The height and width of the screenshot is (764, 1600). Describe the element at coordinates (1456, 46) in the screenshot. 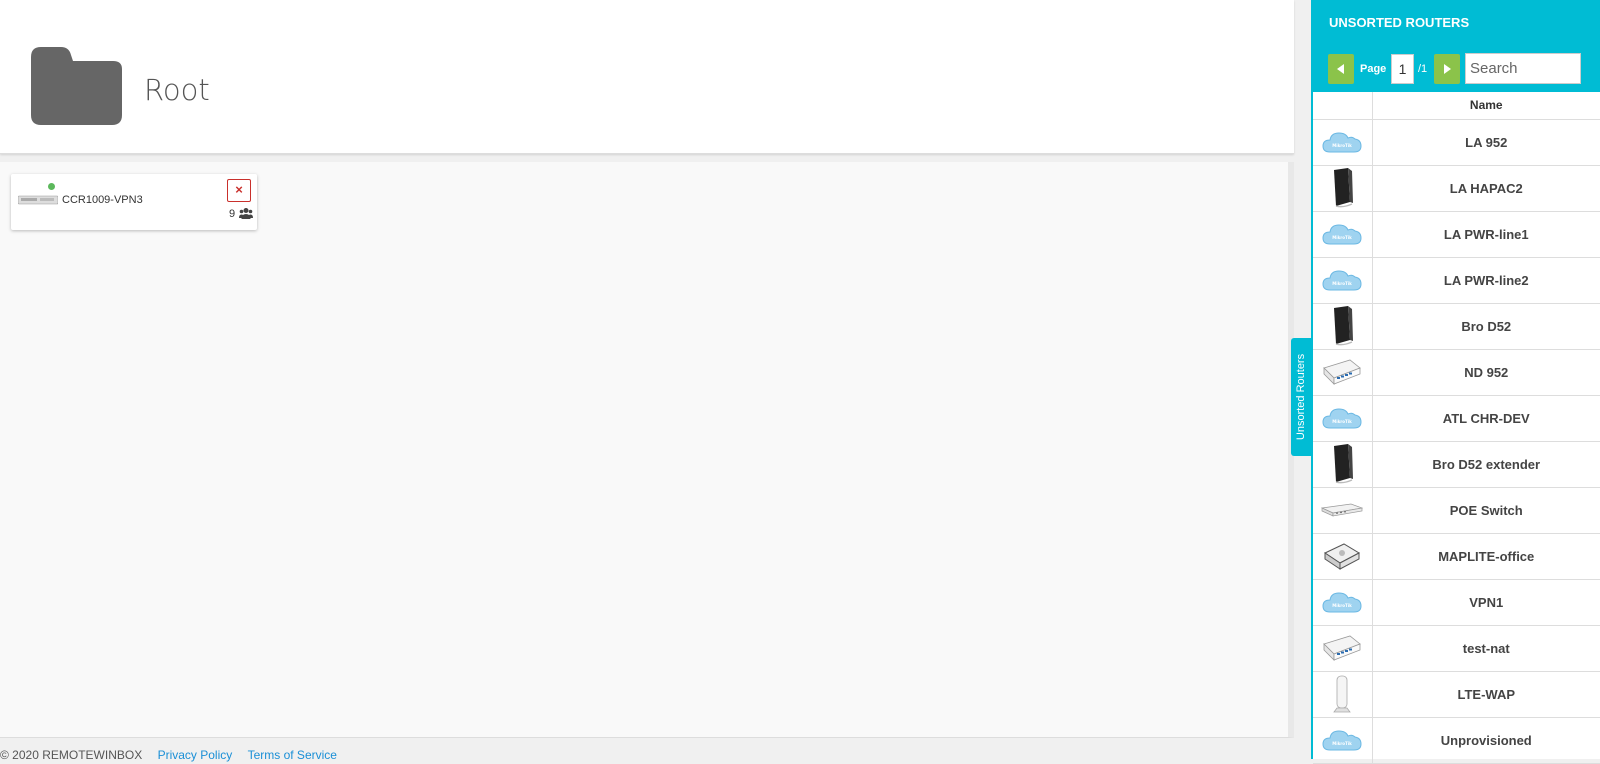

I see `panel-header: UNSORTED ROUTERS Page 1 /1` at that location.